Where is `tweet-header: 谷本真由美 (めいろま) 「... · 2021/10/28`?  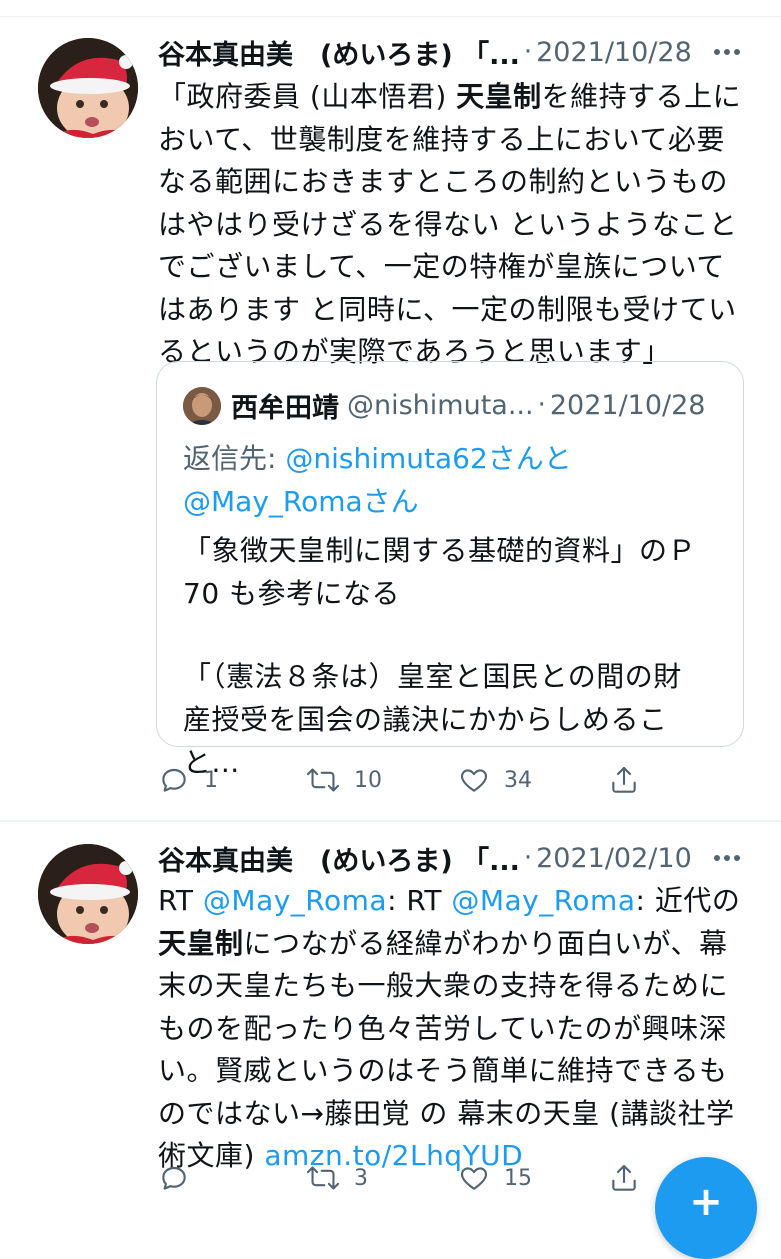 tweet-header: 谷本真由美 (めいろま) 「... · 2021/10/28 is located at coordinates (449, 52).